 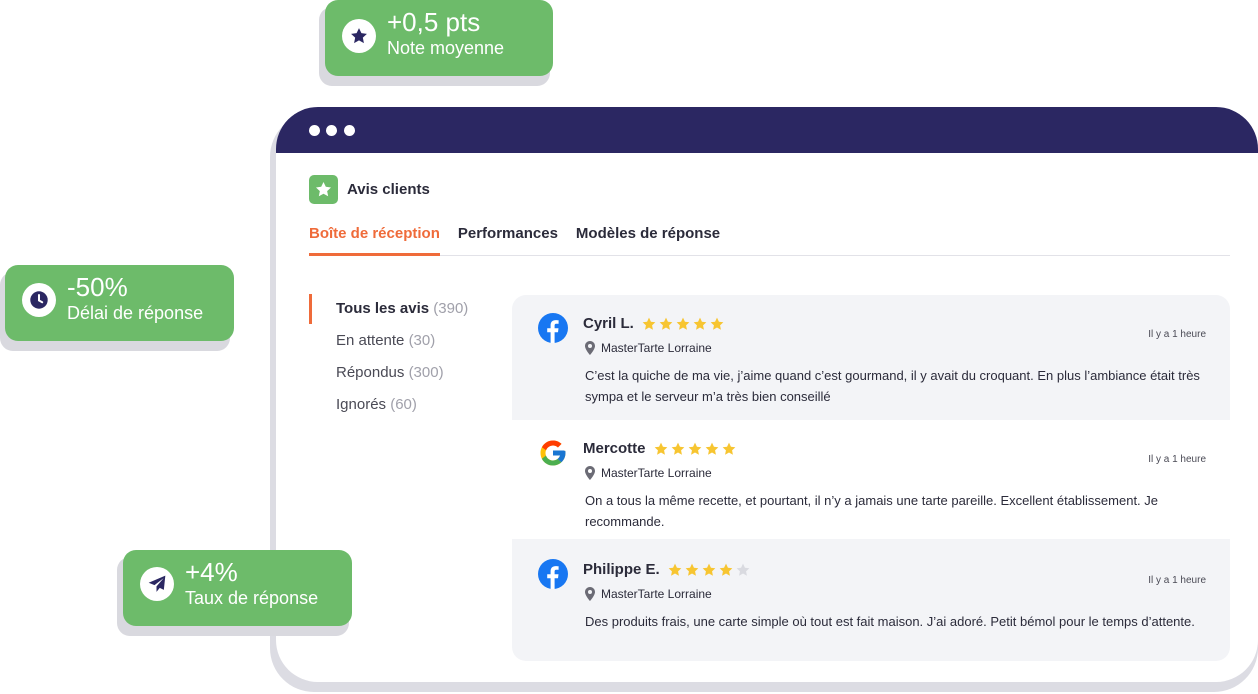 I want to click on filter-answered: Répondus (300), so click(x=388, y=380).